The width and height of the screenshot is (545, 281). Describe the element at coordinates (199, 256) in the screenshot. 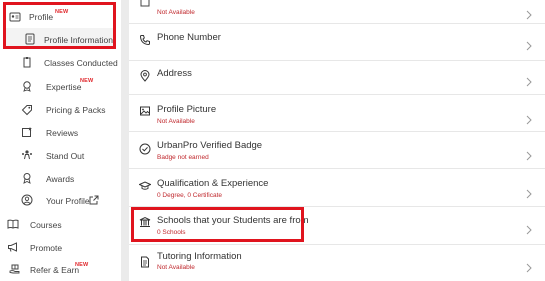

I see `row-title: Tutoring Information` at that location.